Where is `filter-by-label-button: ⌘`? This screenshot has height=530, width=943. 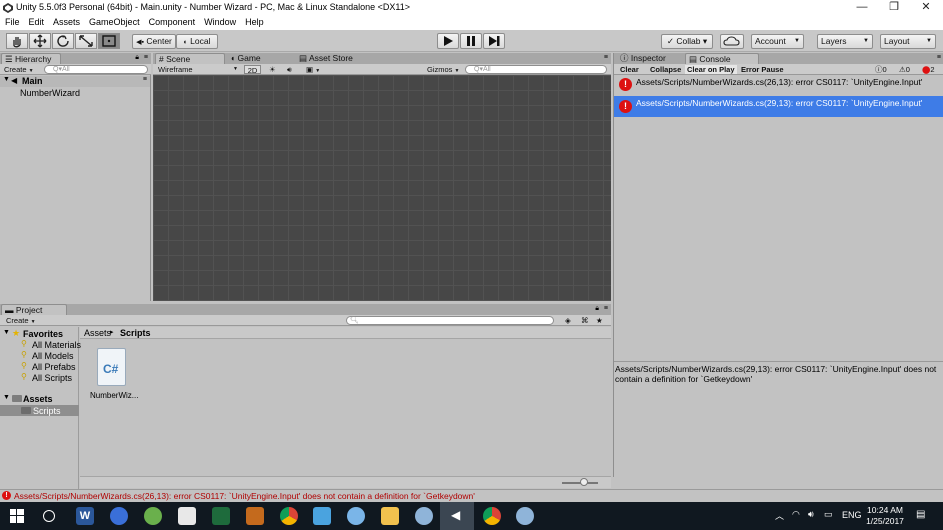
filter-by-label-button: ⌘ is located at coordinates (585, 320).